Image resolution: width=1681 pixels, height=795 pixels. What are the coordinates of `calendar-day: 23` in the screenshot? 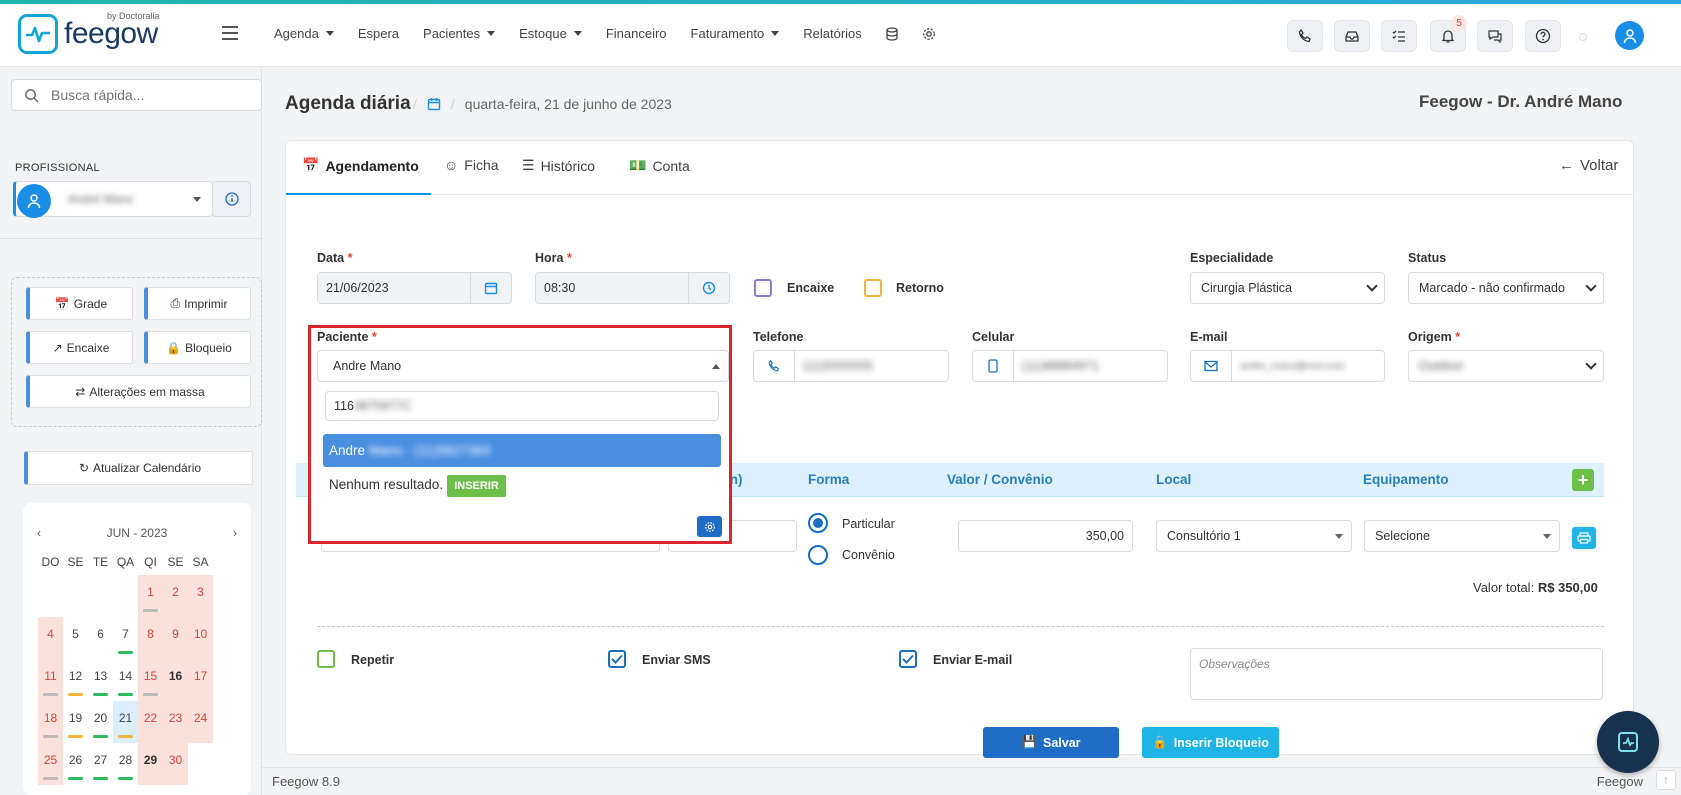 It's located at (175, 722).